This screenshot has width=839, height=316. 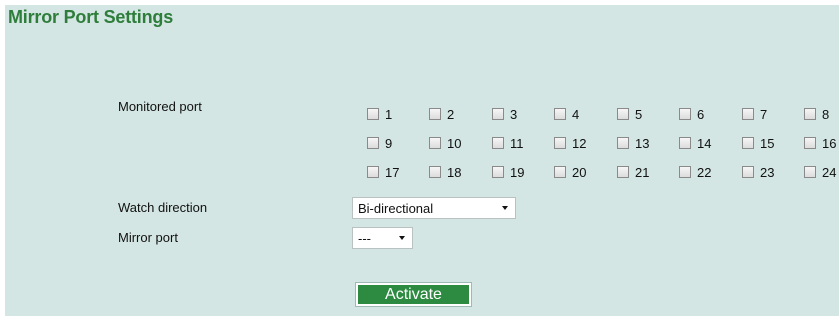 What do you see at coordinates (764, 114) in the screenshot?
I see `port-label: 7` at bounding box center [764, 114].